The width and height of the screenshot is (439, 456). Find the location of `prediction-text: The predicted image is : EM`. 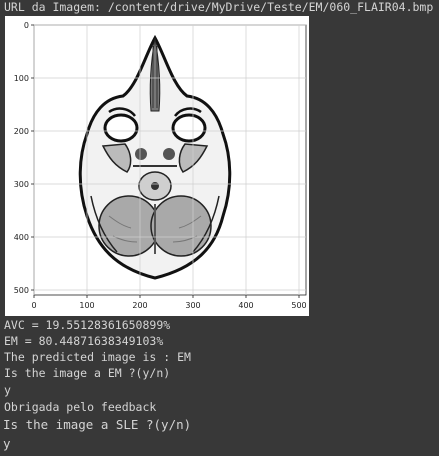

prediction-text: The predicted image is : EM is located at coordinates (97, 357).